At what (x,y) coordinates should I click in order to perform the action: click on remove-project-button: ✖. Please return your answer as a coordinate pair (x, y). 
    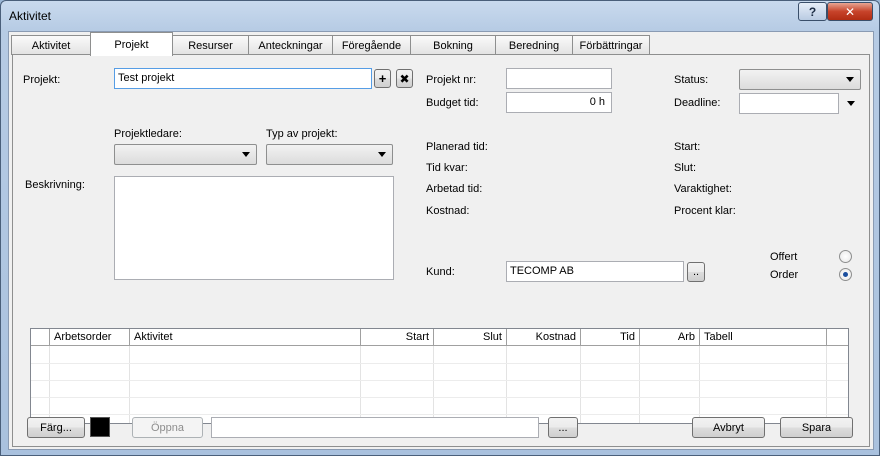
    Looking at the image, I should click on (404, 78).